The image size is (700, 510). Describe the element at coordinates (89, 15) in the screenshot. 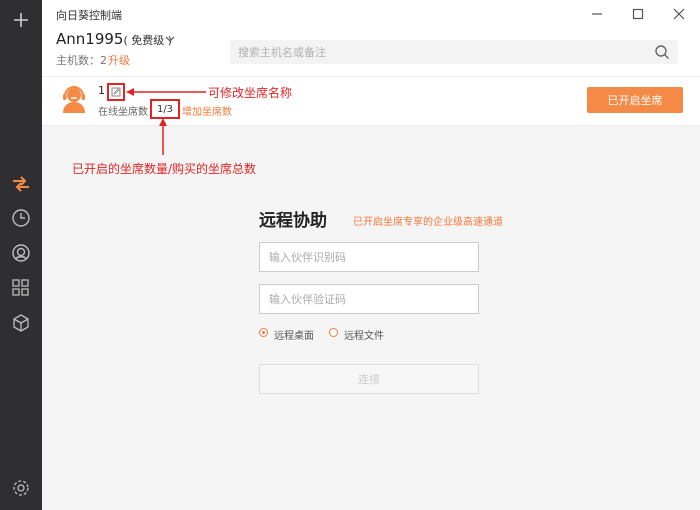

I see `app-title: 向日葵控制端` at that location.